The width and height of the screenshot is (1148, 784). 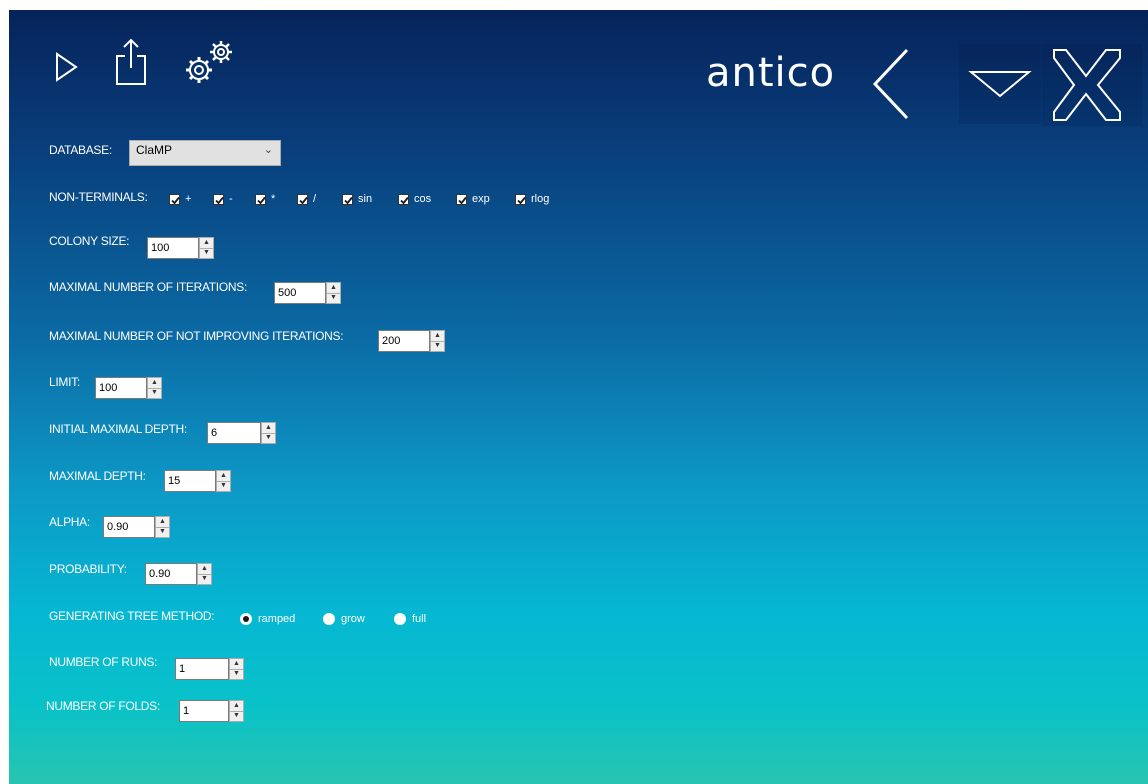 I want to click on checkbox-label: rlog, so click(x=540, y=199).